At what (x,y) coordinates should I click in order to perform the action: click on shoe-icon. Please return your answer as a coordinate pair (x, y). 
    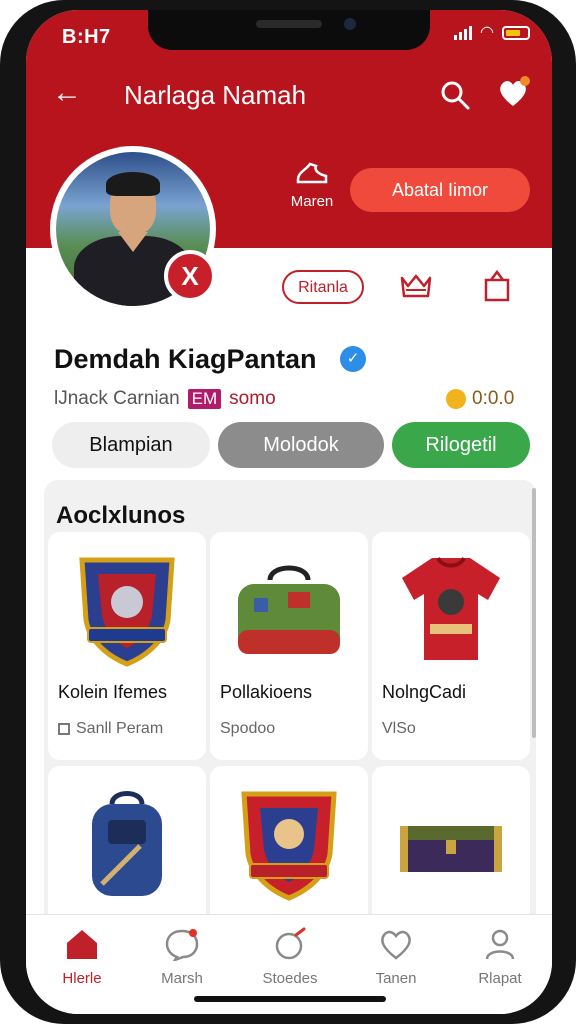
    Looking at the image, I should click on (312, 173).